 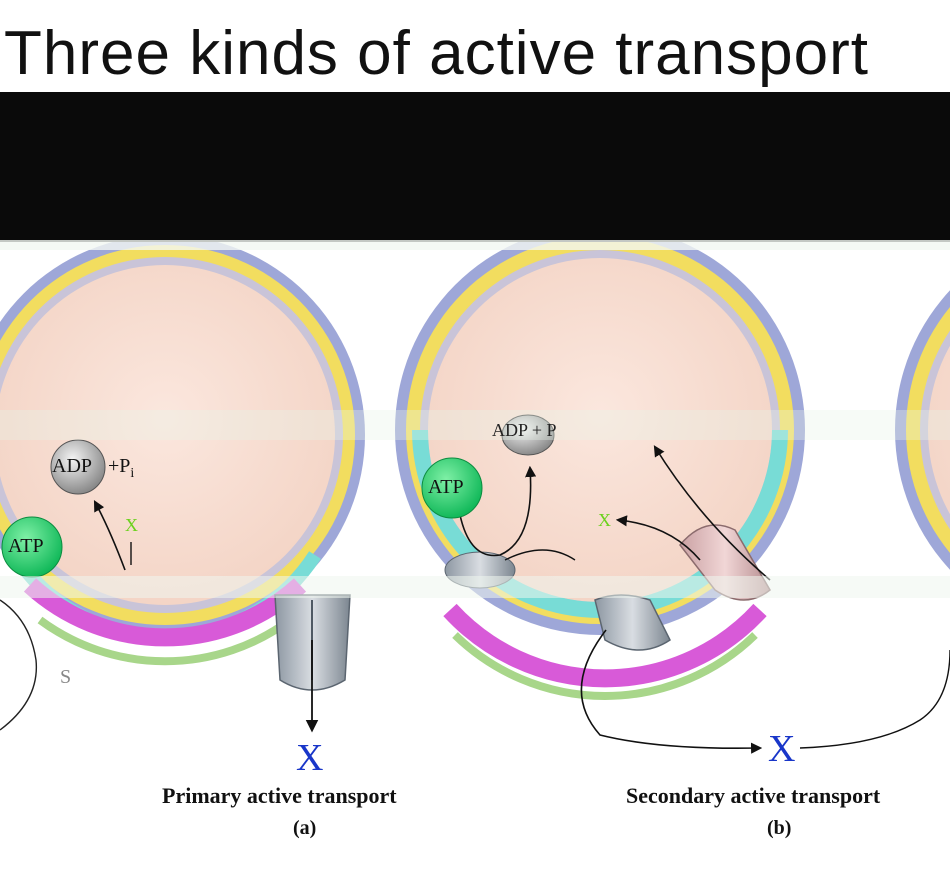 I want to click on atp-label-a: ATP, so click(x=26, y=546).